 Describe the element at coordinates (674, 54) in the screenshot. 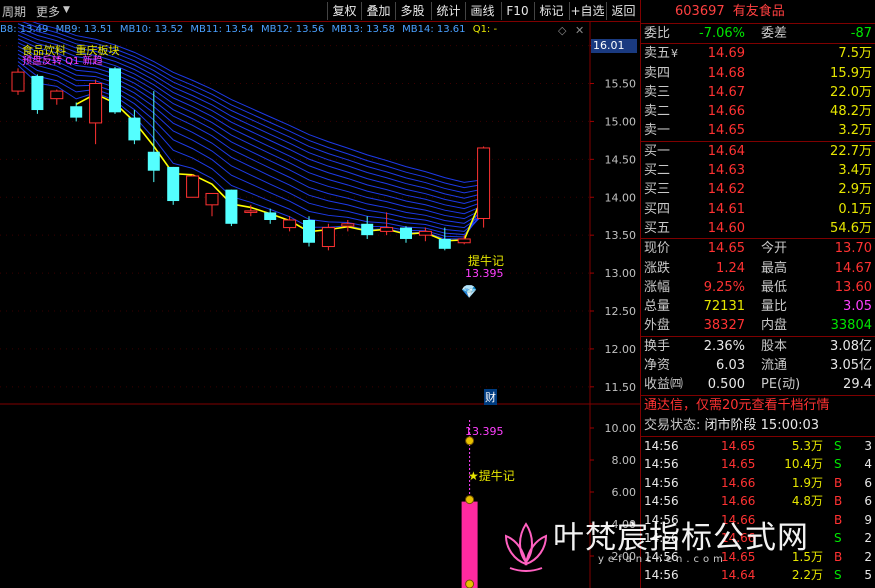

I see `ask-mark: ¥` at that location.